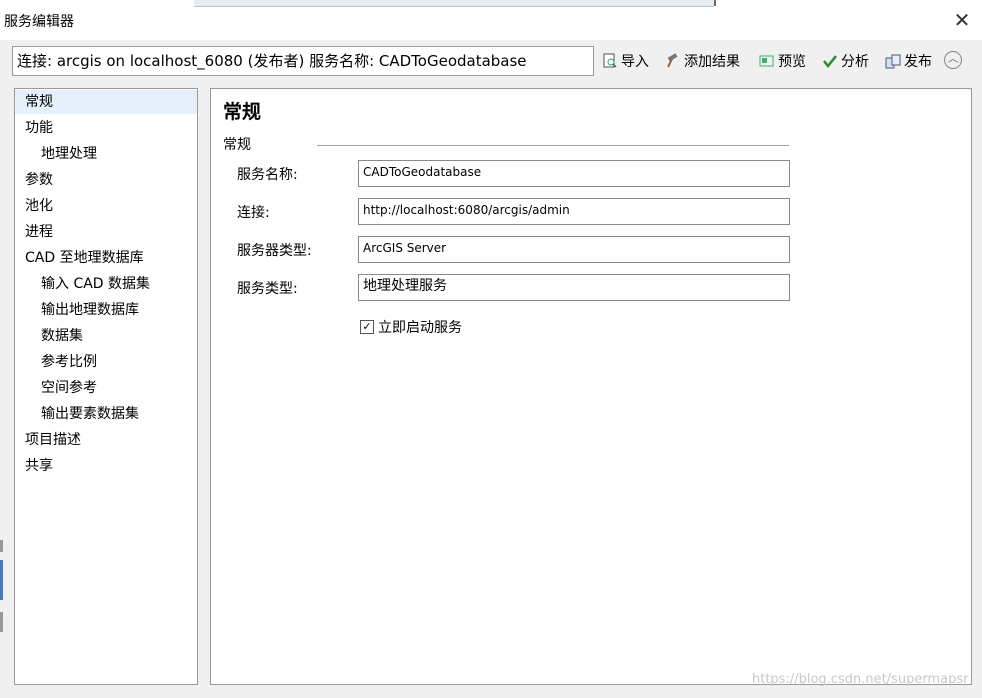 Image resolution: width=982 pixels, height=698 pixels. Describe the element at coordinates (95, 284) in the screenshot. I see `sidebar-item-input-cad-dataset: 输入 CAD 数据集` at that location.